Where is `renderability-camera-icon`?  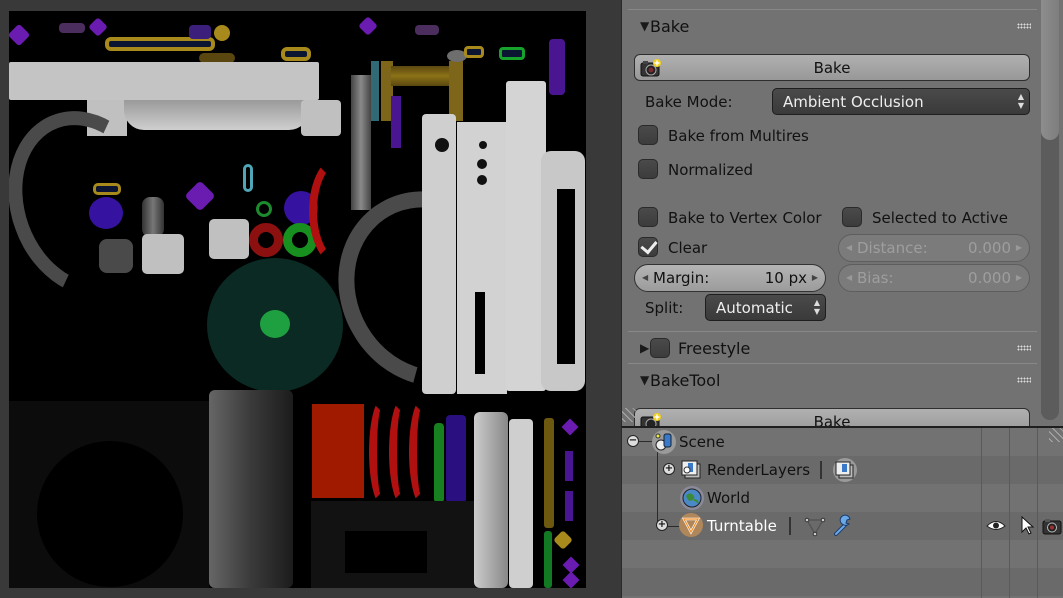 renderability-camera-icon is located at coordinates (1051, 526).